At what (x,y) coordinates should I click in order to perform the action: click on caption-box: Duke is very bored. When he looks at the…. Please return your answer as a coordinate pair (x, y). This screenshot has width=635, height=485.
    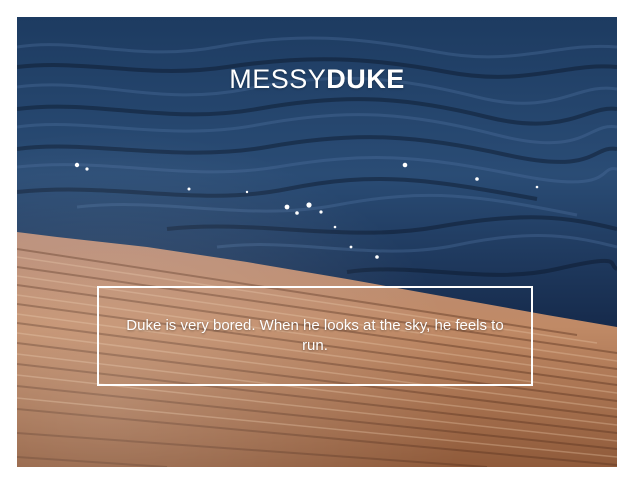
    Looking at the image, I should click on (315, 336).